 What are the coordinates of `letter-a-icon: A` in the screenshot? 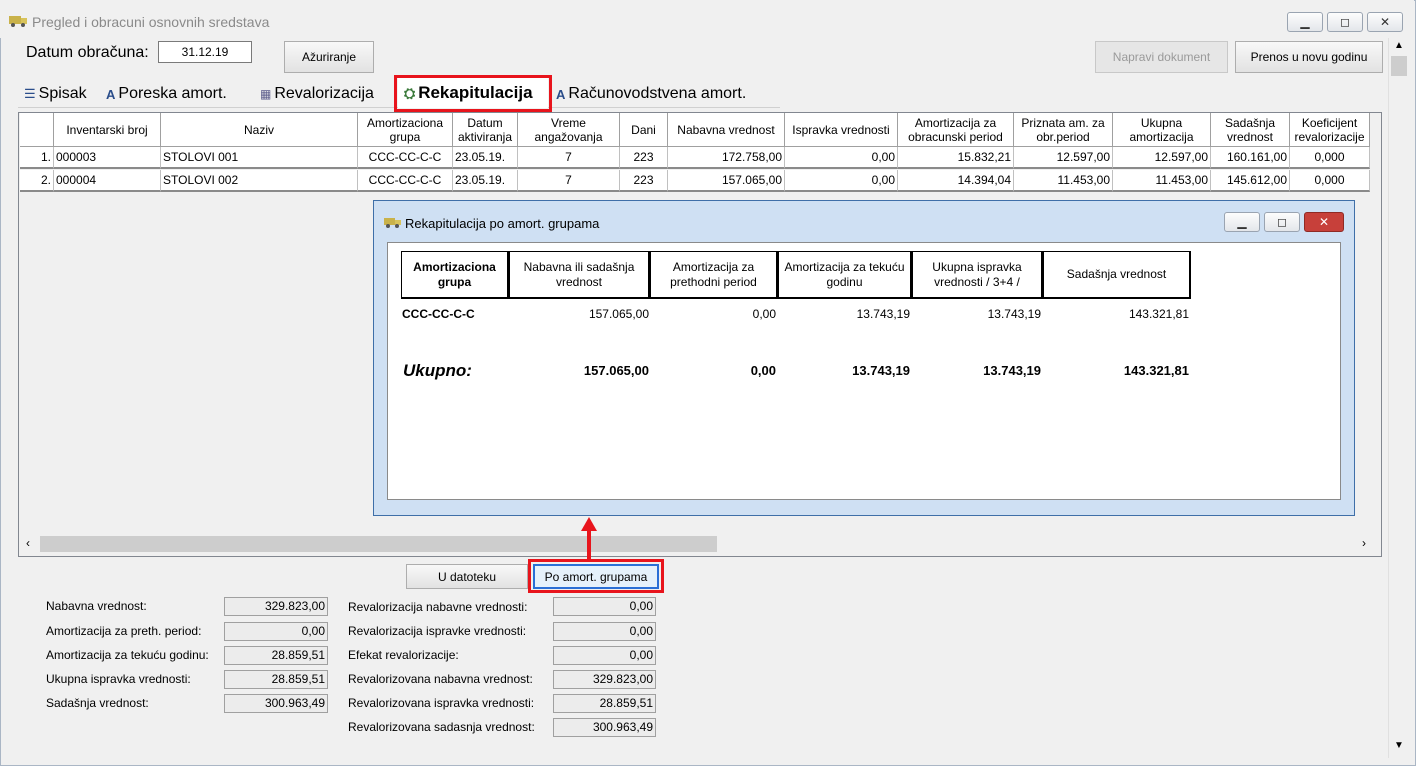 It's located at (561, 94).